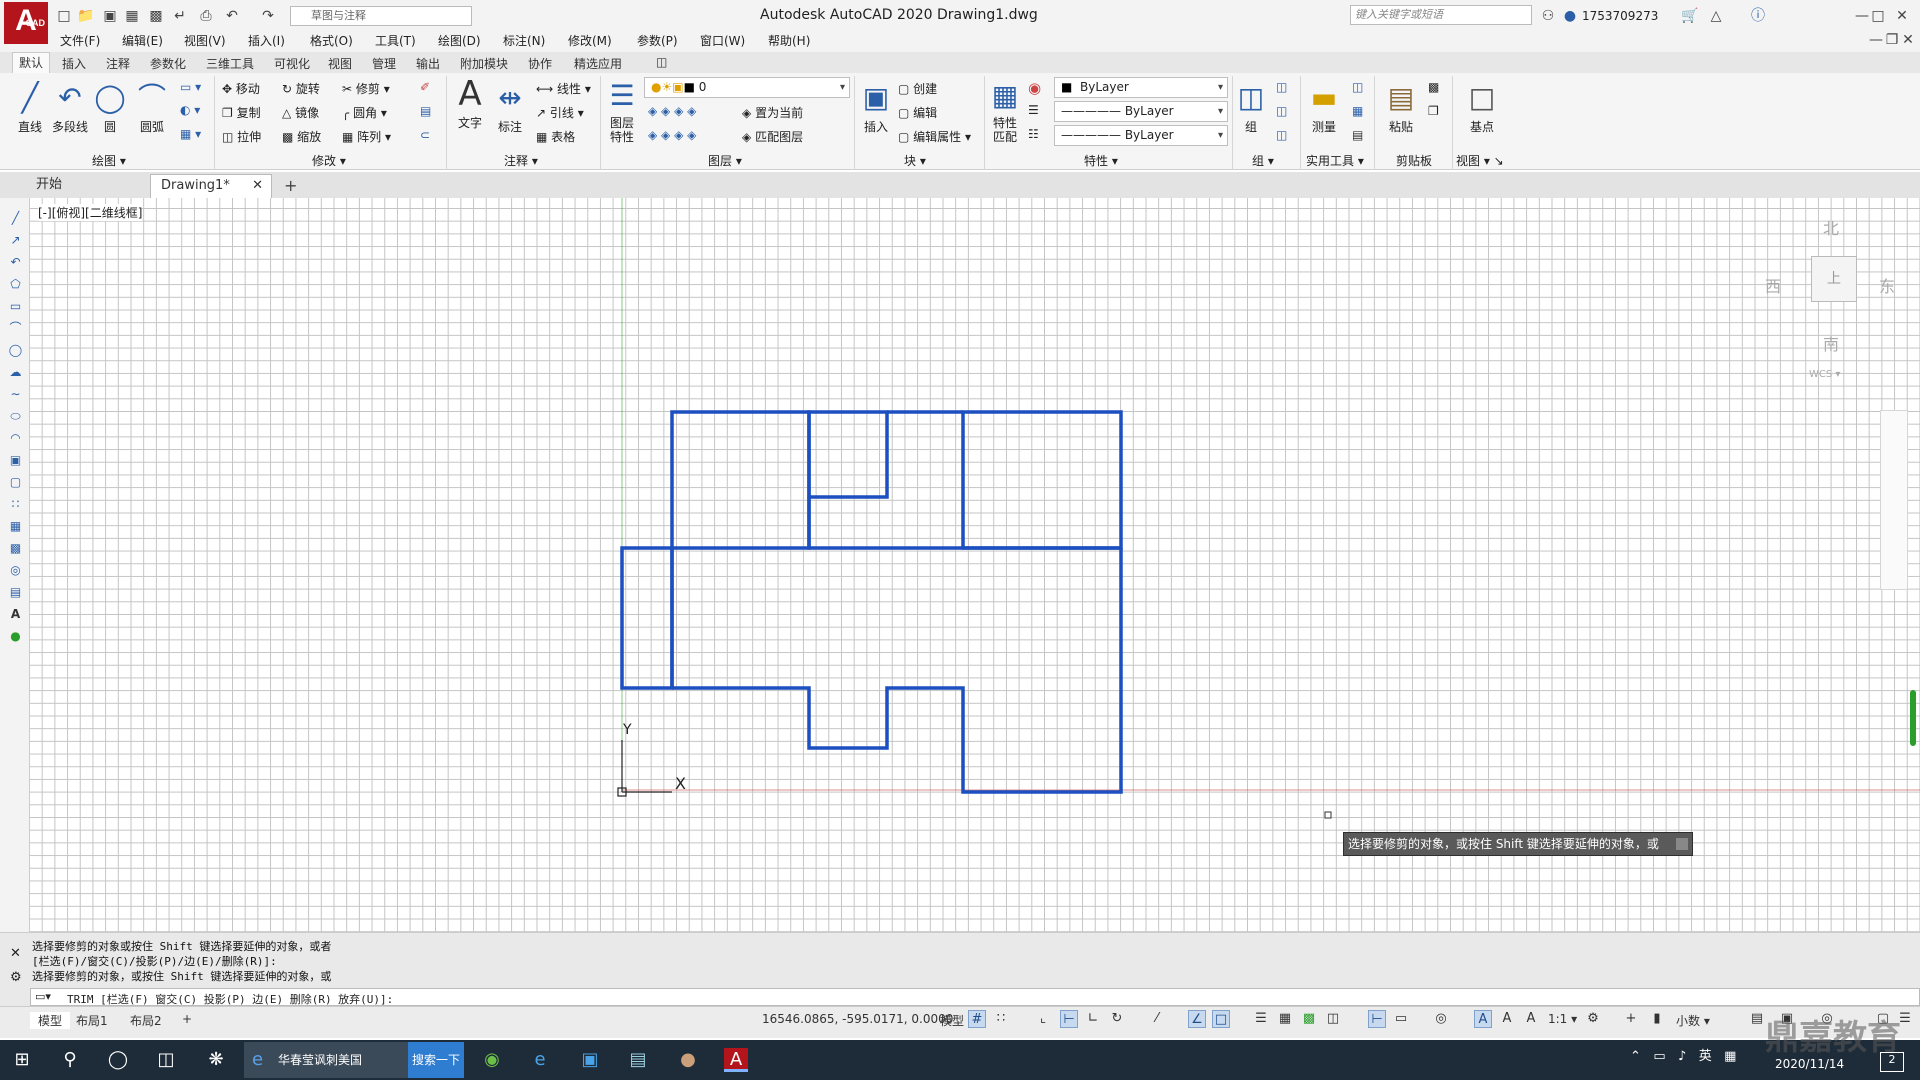 Image resolution: width=1920 pixels, height=1080 pixels. What do you see at coordinates (15, 953) in the screenshot?
I see `command-close-icon: ✕` at bounding box center [15, 953].